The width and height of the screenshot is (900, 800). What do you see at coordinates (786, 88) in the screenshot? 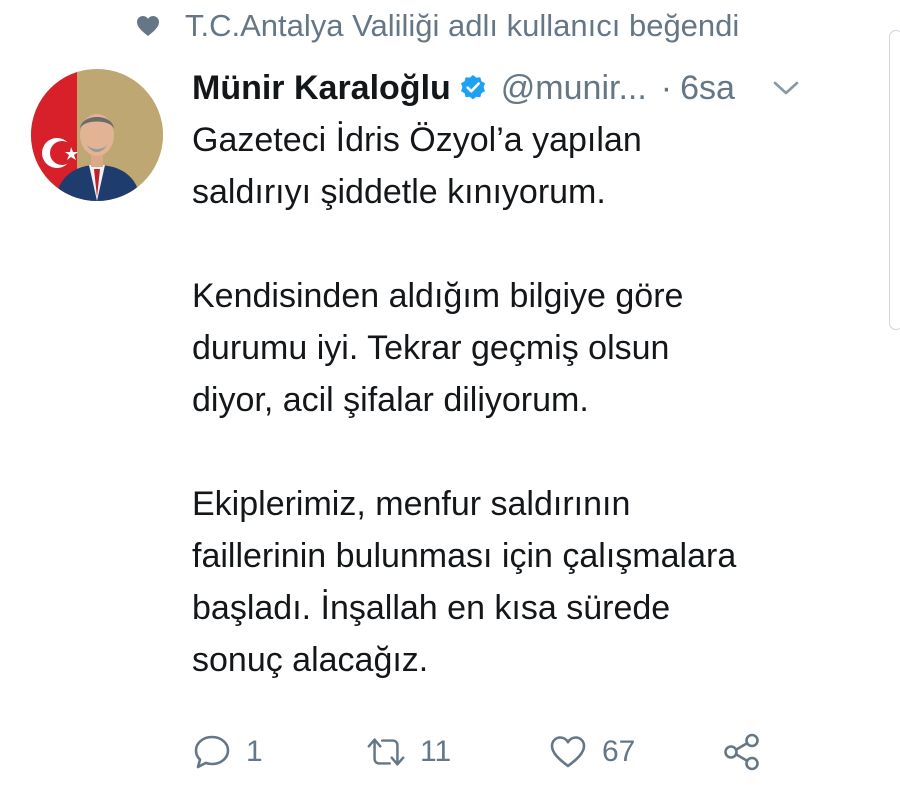
I see `chevron-down-icon` at bounding box center [786, 88].